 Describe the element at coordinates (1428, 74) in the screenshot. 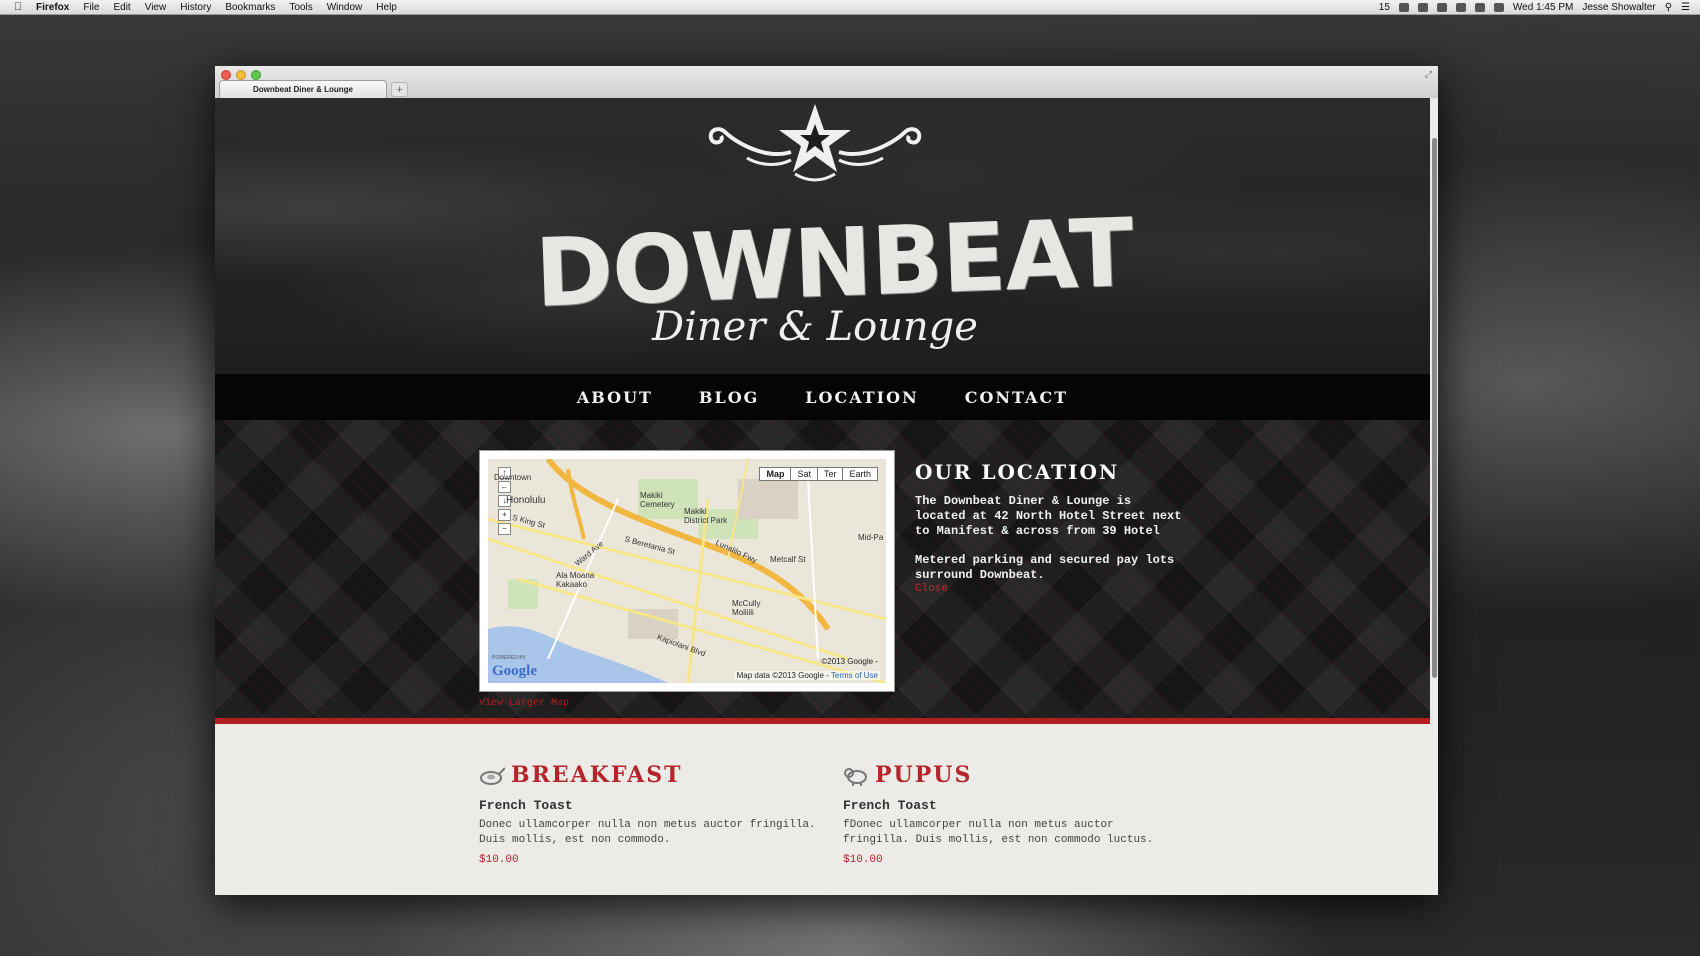

I see `fullscreen-icon: ⤢` at that location.